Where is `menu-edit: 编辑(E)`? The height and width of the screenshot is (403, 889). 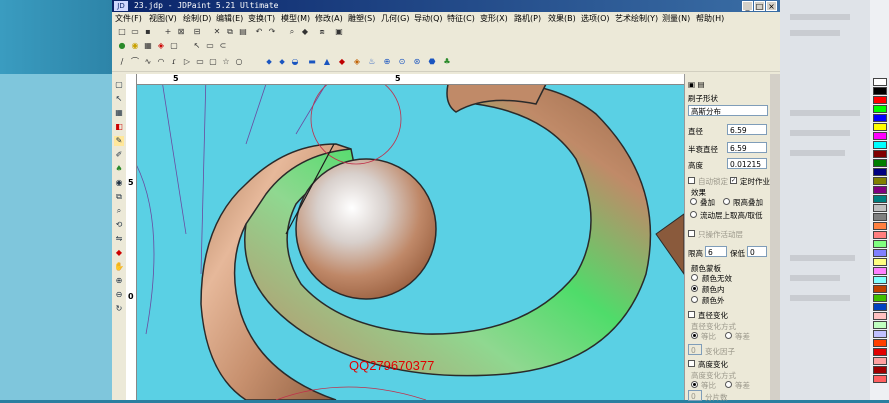
menu-edit: 编辑(E) is located at coordinates (229, 18).